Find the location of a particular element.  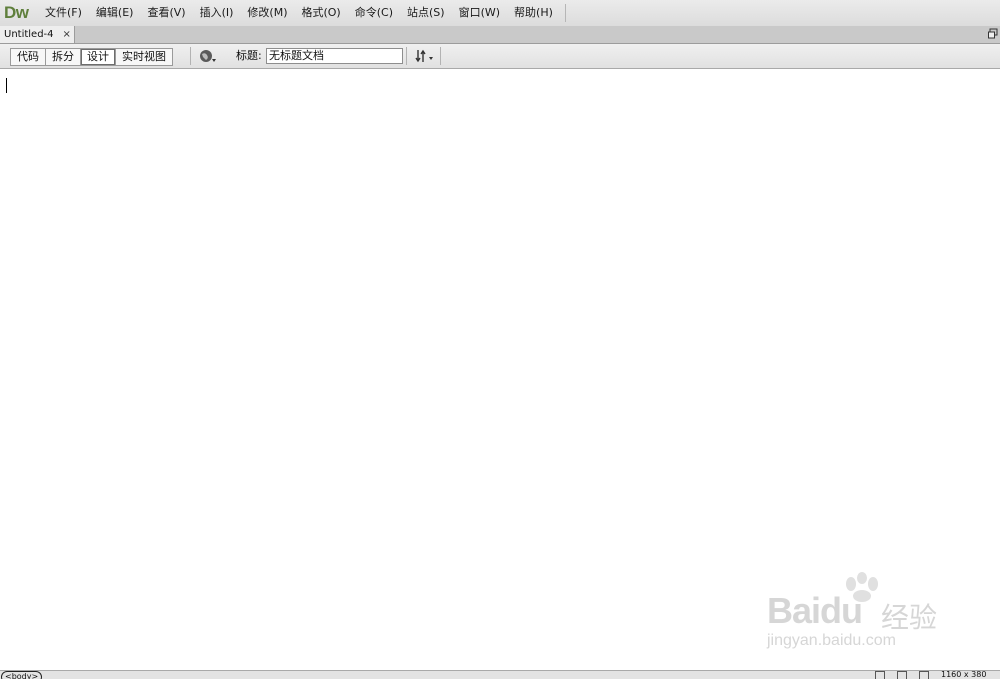

watermark-brand: Baidu is located at coordinates (815, 610).